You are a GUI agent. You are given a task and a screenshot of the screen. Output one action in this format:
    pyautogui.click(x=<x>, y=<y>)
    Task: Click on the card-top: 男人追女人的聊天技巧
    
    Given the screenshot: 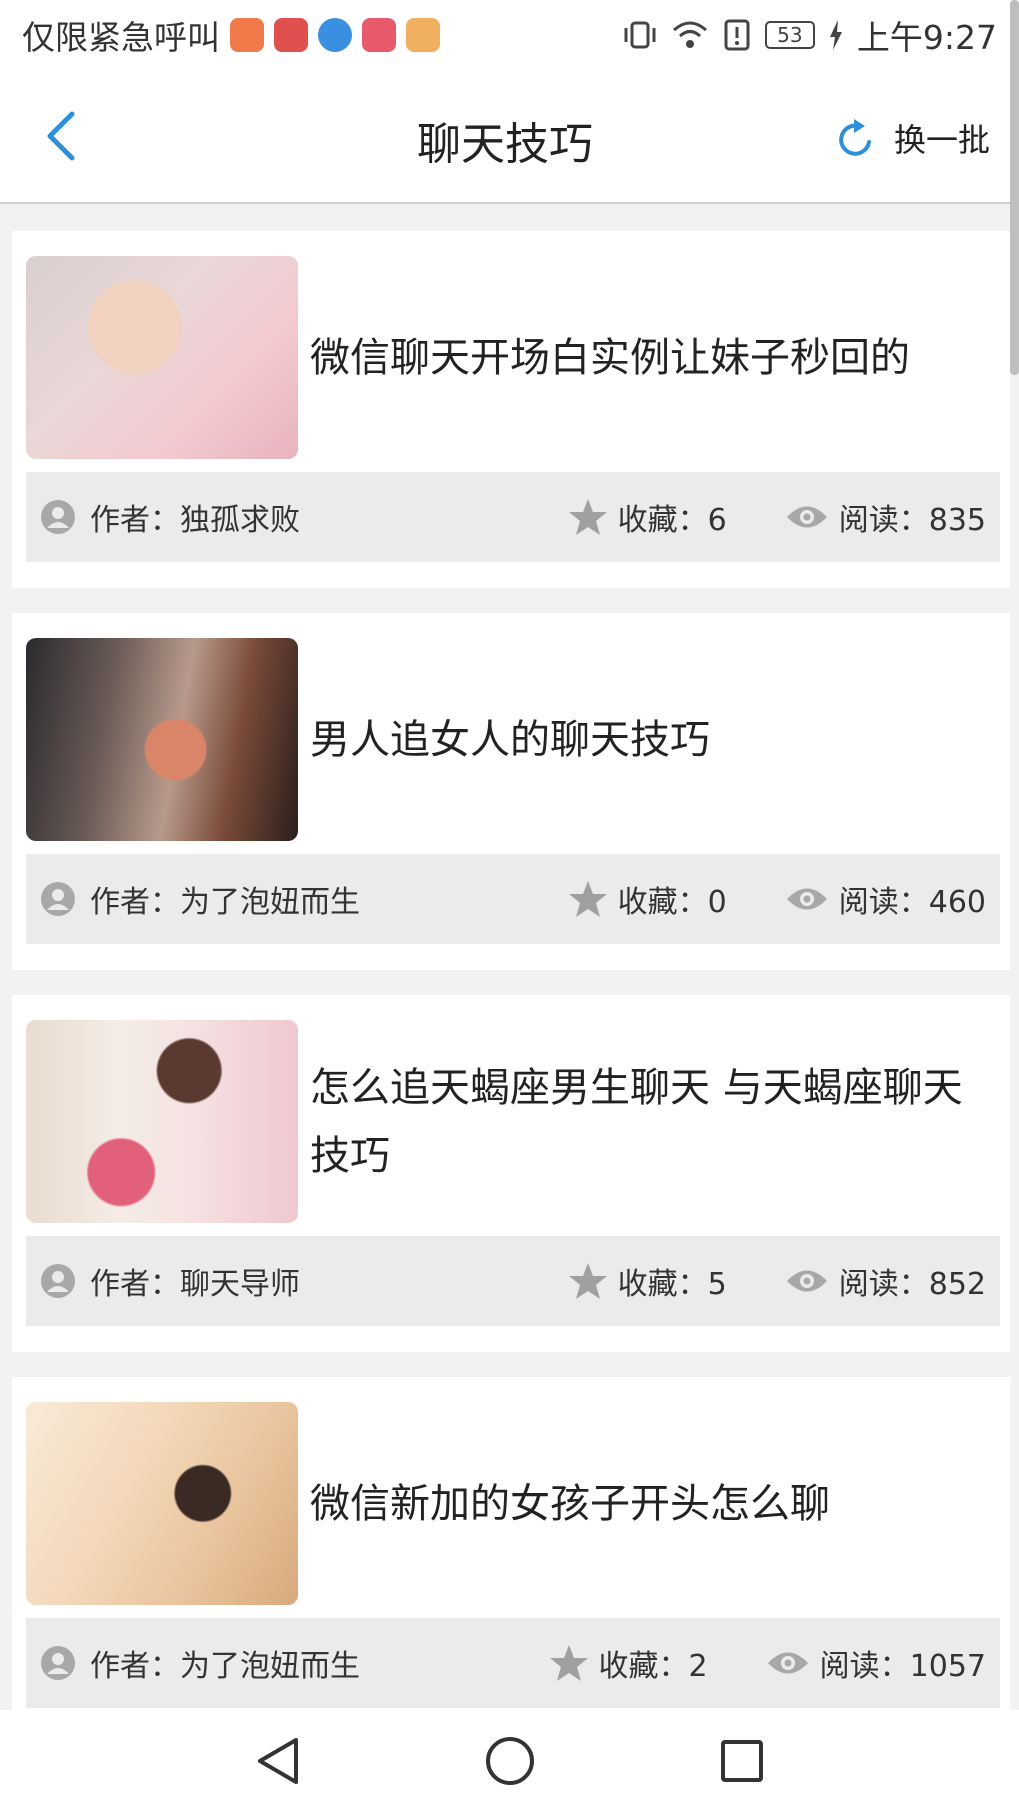 What is the action you would take?
    pyautogui.click(x=511, y=739)
    